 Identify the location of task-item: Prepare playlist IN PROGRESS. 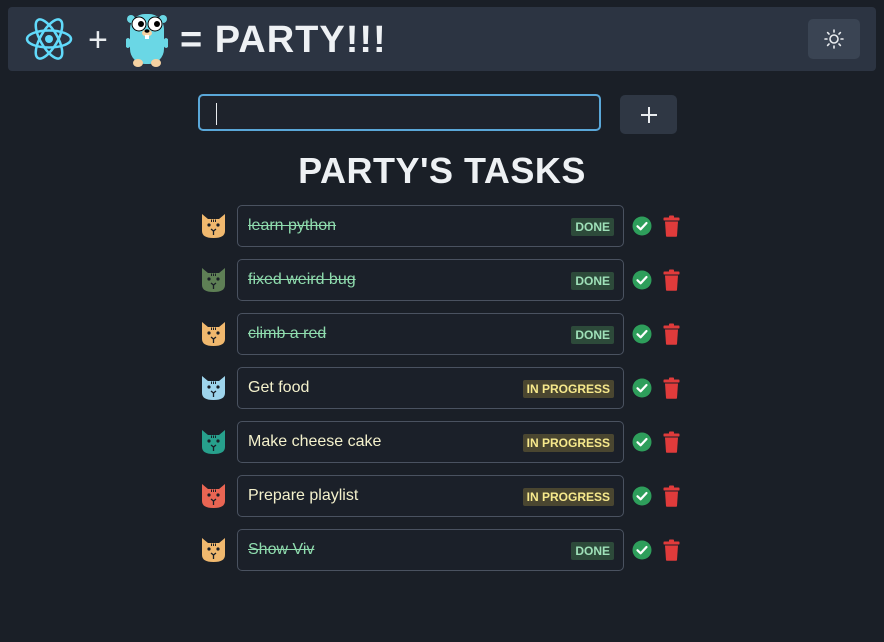
(430, 496).